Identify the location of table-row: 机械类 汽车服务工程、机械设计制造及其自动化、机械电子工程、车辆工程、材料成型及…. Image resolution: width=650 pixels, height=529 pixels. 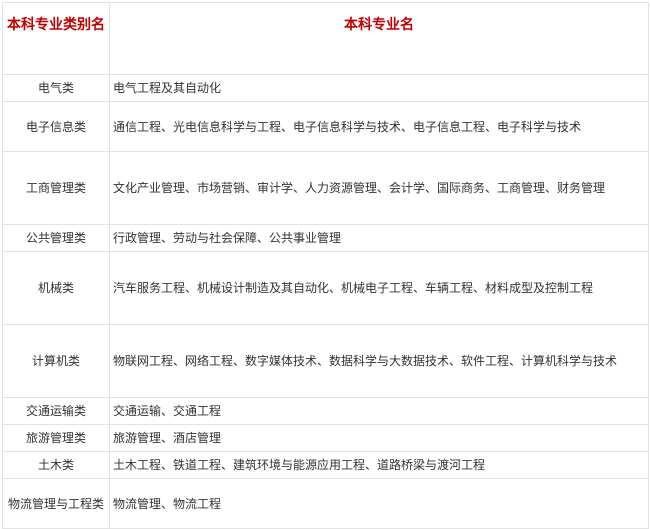
(325, 288).